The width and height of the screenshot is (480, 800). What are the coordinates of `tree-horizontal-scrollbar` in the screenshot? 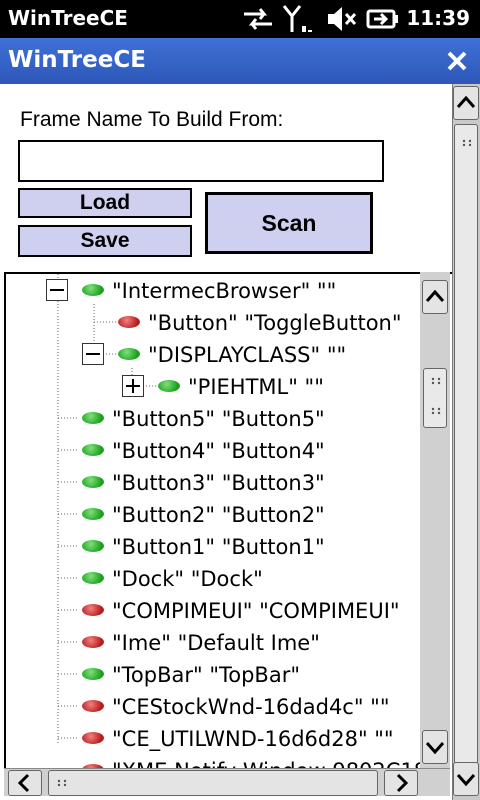 It's located at (227, 782).